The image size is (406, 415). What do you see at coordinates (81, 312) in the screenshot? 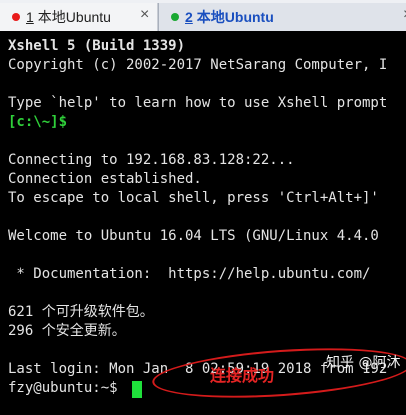
I see `terminal-line: 621 个可升级软件包。` at bounding box center [81, 312].